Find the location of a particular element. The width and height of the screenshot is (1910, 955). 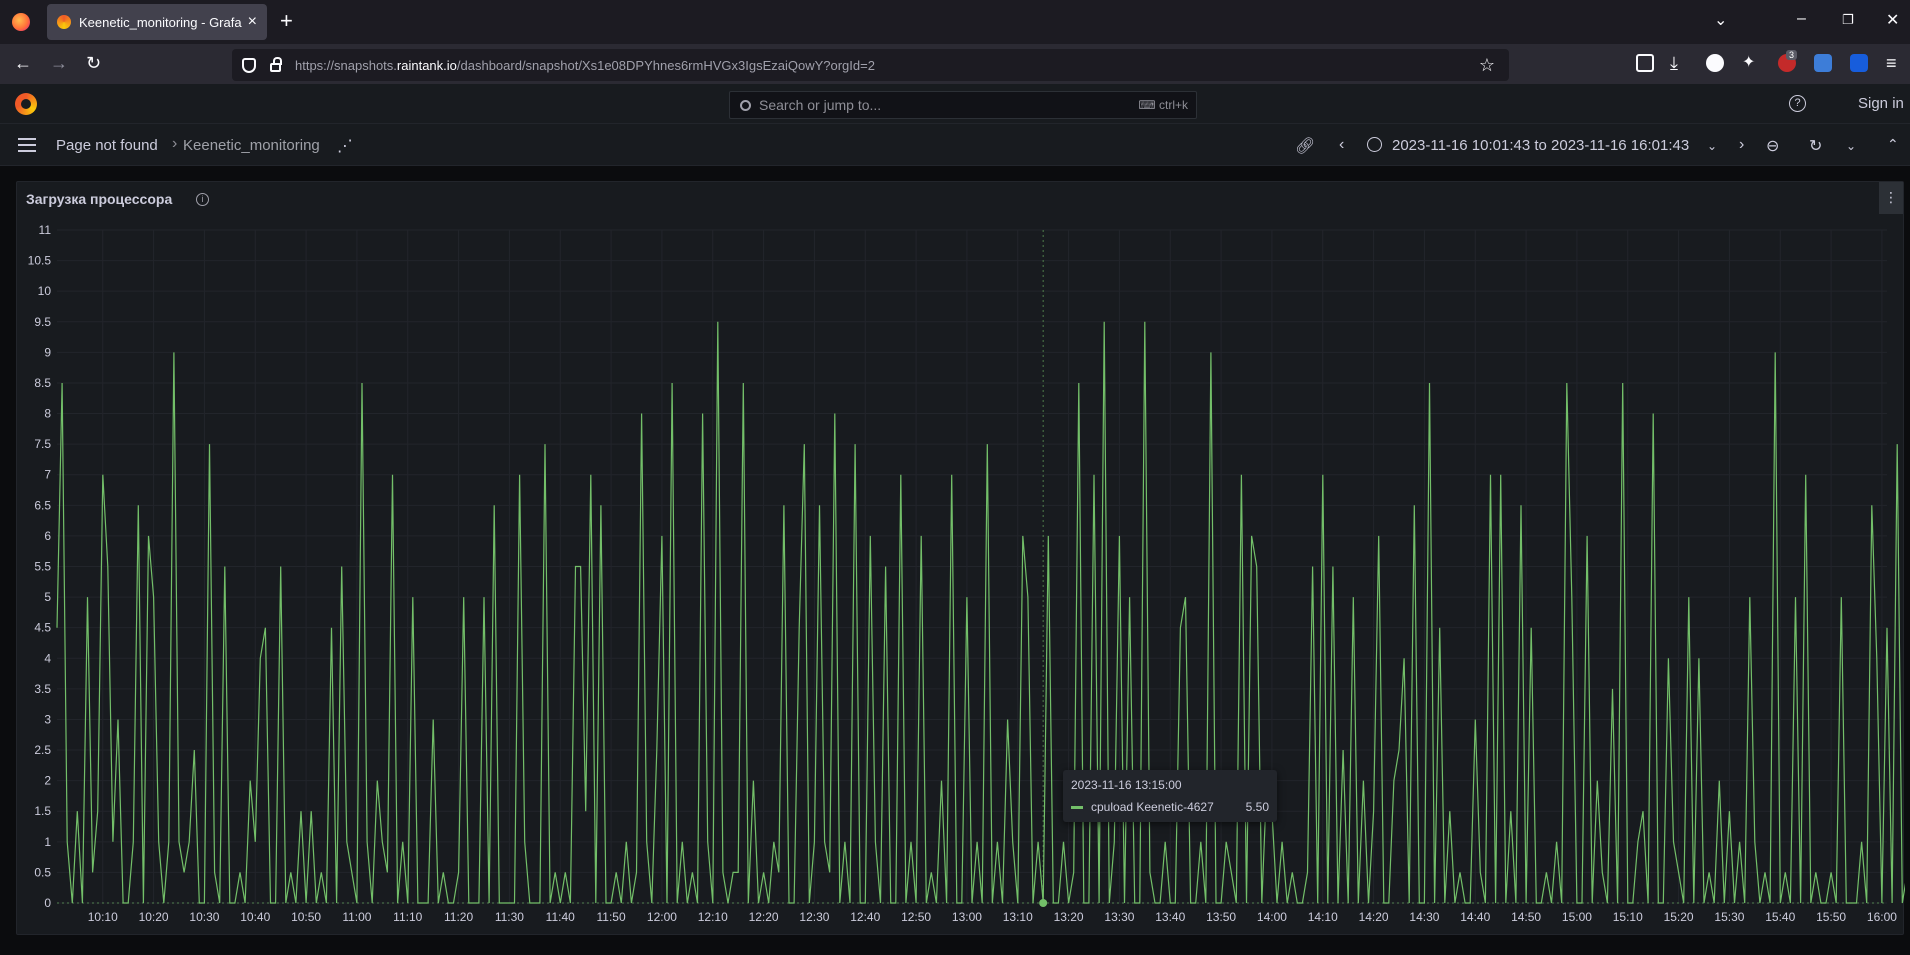

y-tick-label: 9 is located at coordinates (47, 352).